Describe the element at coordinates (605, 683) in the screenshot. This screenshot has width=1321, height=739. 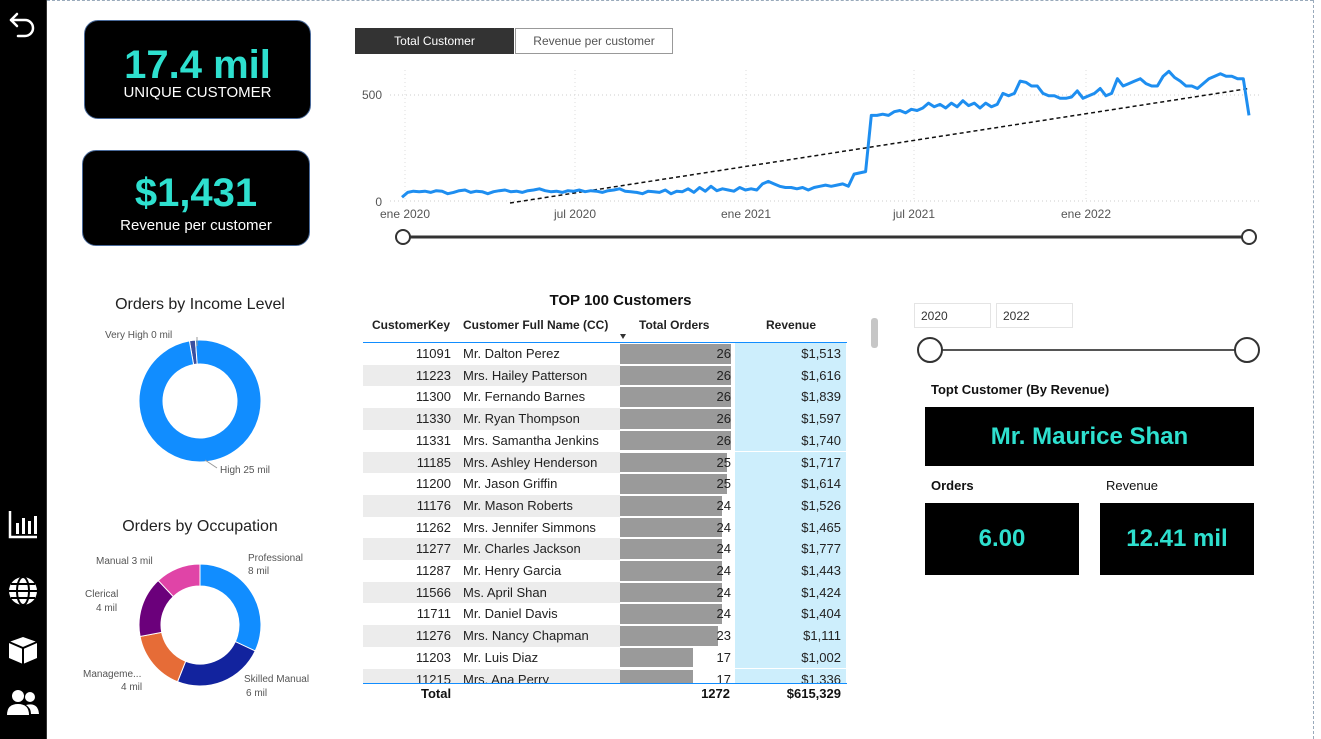
I see `totals-divider` at that location.